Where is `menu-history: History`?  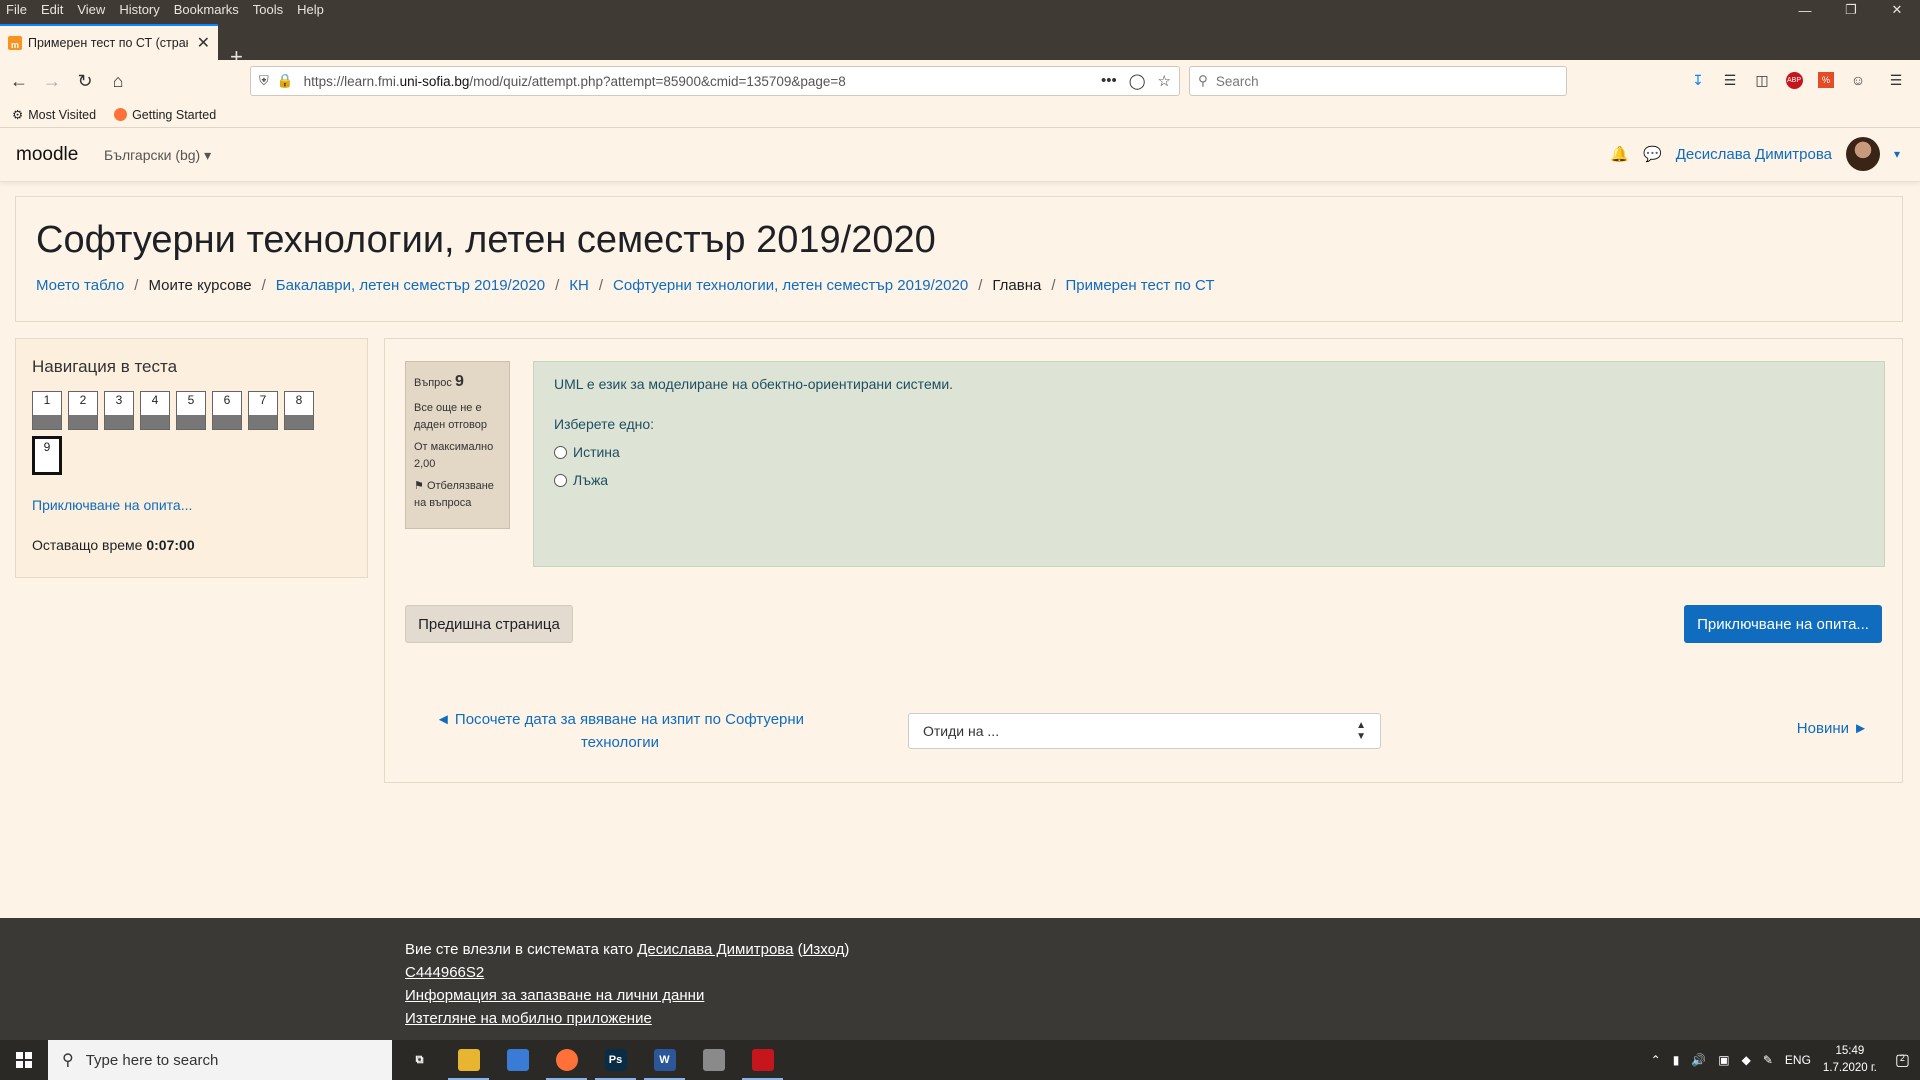
menu-history: History is located at coordinates (139, 9).